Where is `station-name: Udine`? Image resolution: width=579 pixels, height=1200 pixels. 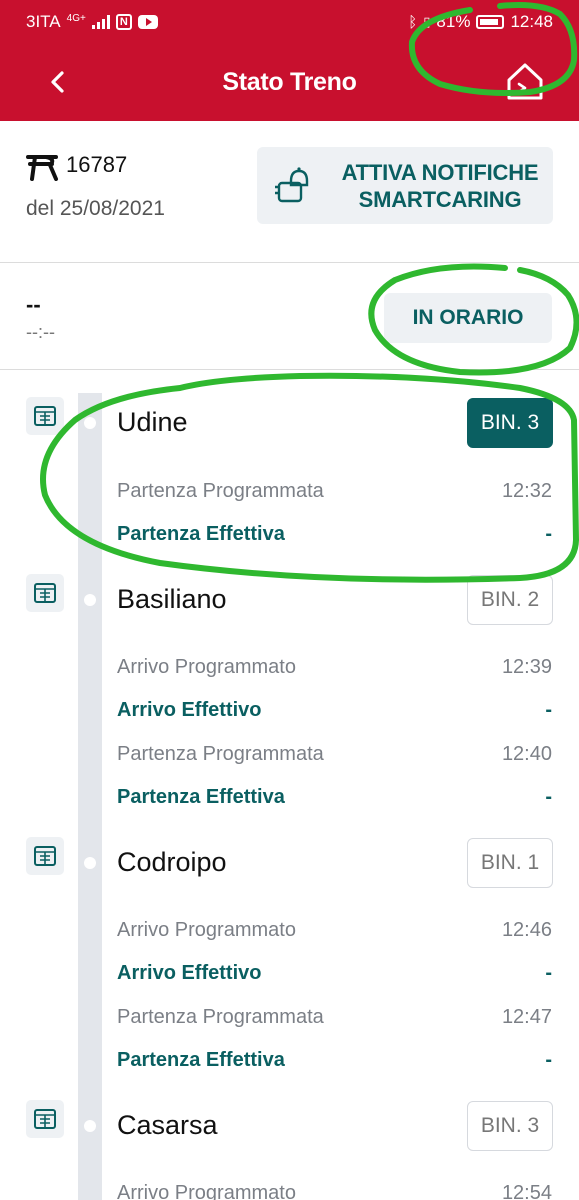 station-name: Udine is located at coordinates (152, 422).